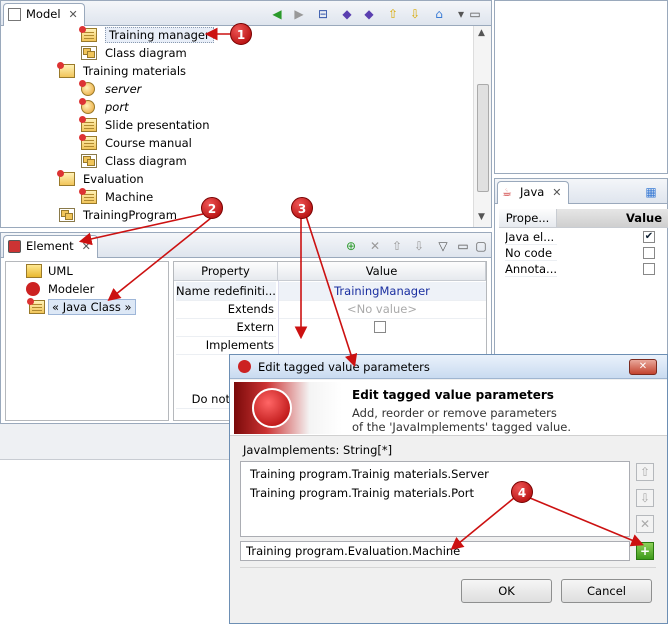 The height and width of the screenshot is (624, 668). I want to click on model-icon, so click(14, 14).